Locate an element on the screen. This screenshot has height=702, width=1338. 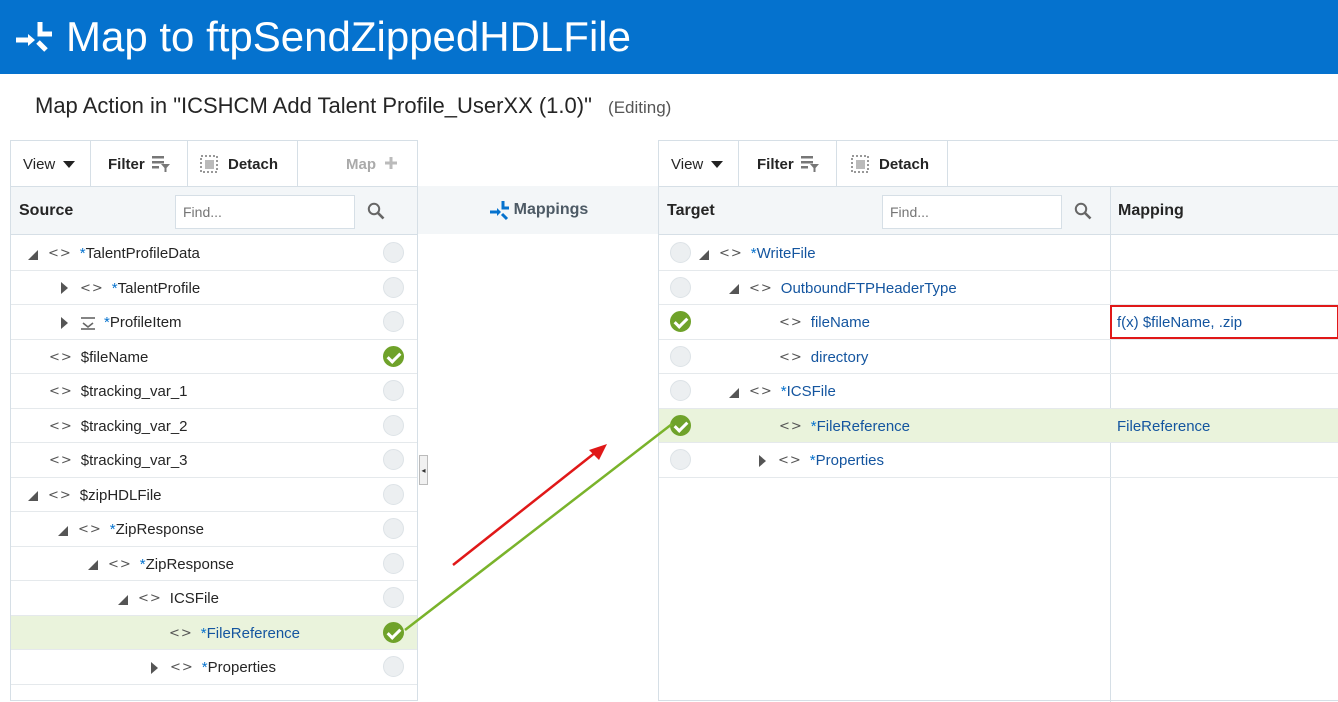
node-label: WriteFile is located at coordinates (786, 253).